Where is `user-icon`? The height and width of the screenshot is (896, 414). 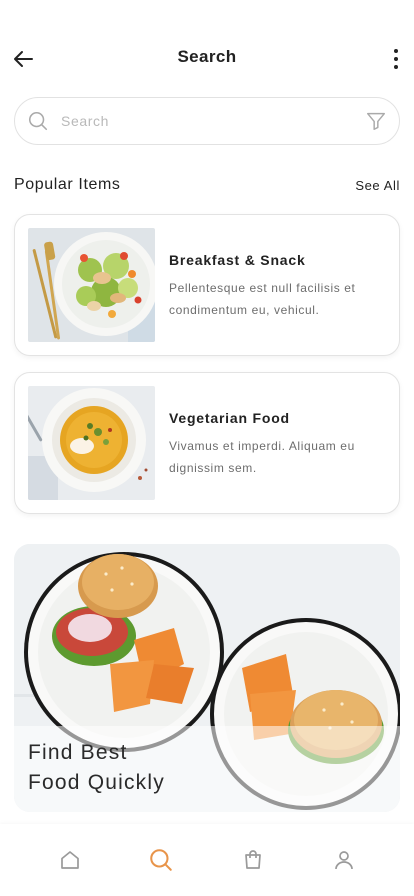
user-icon is located at coordinates (344, 860).